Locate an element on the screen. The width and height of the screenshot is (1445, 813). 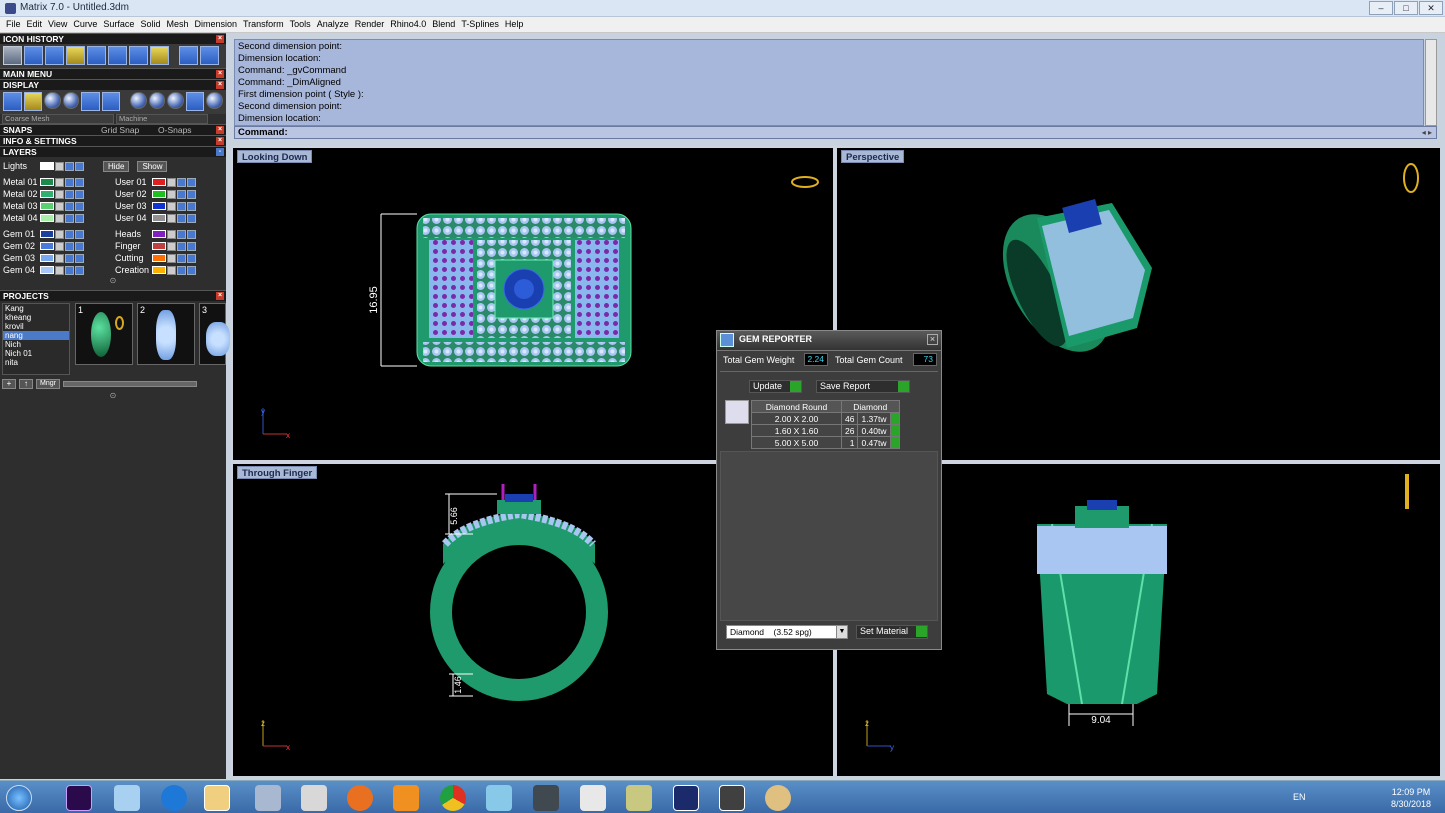
menu-transform: Transform is located at coordinates (263, 24).